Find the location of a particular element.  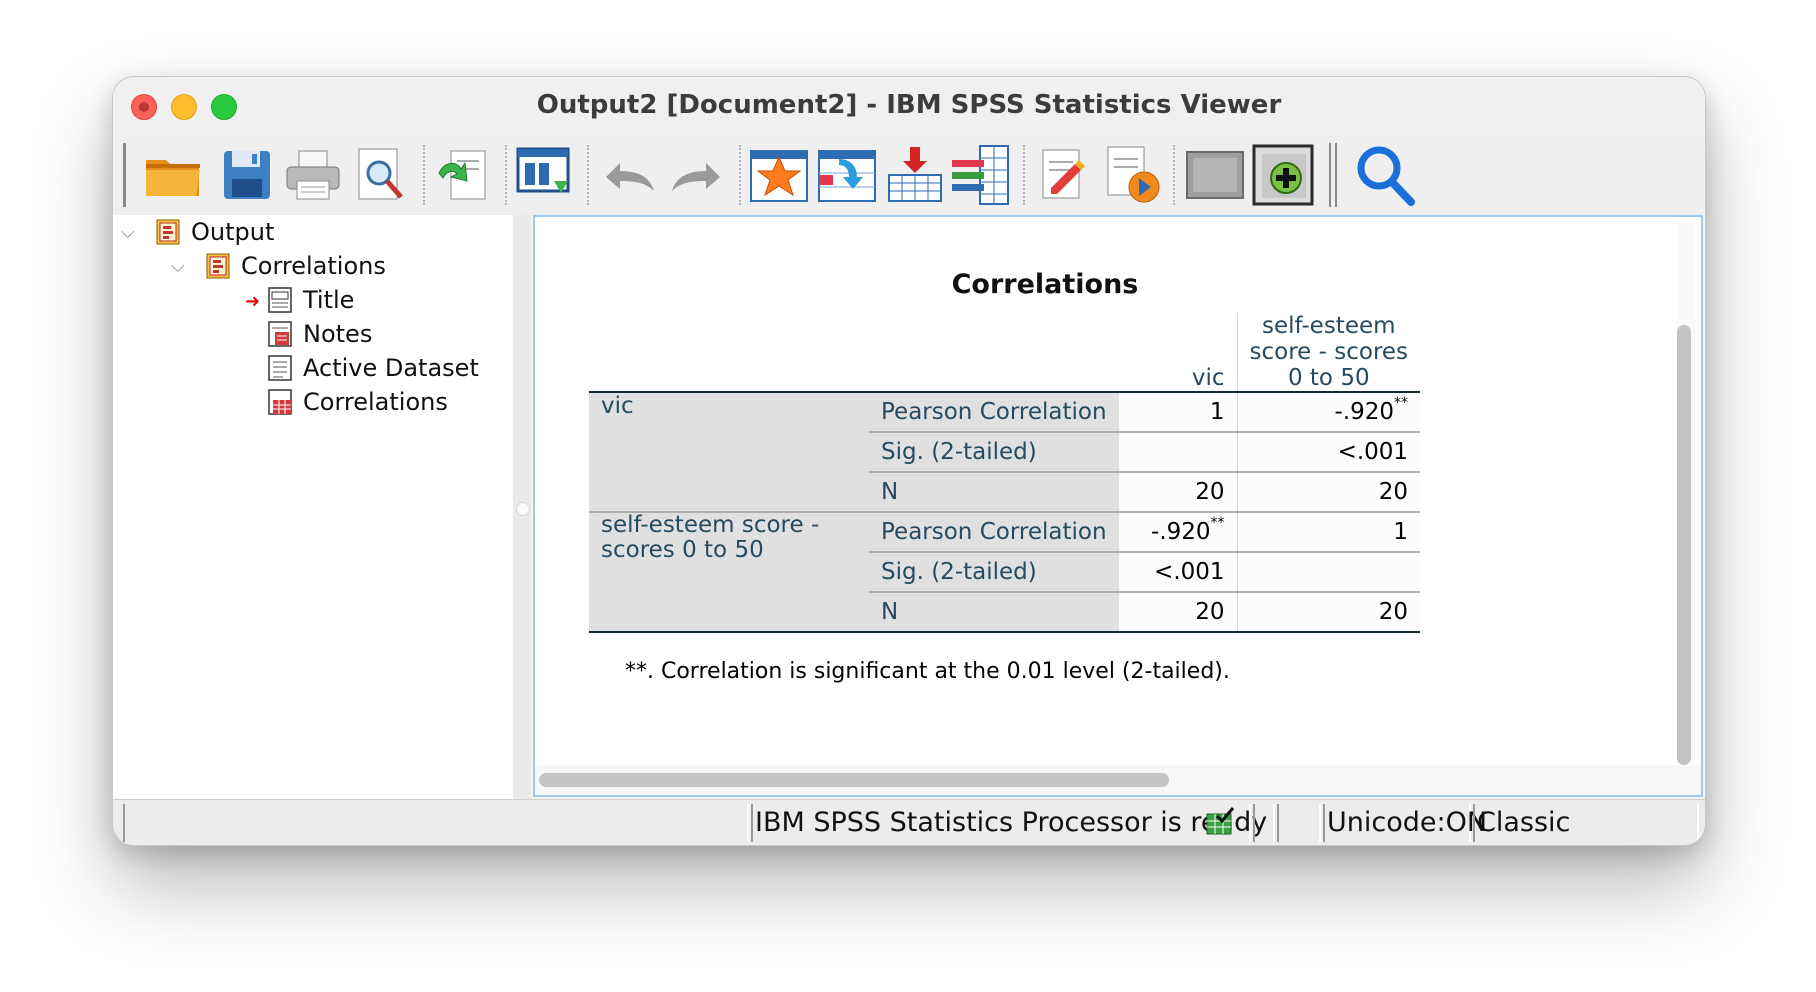

mode-status: Classic is located at coordinates (1524, 822).